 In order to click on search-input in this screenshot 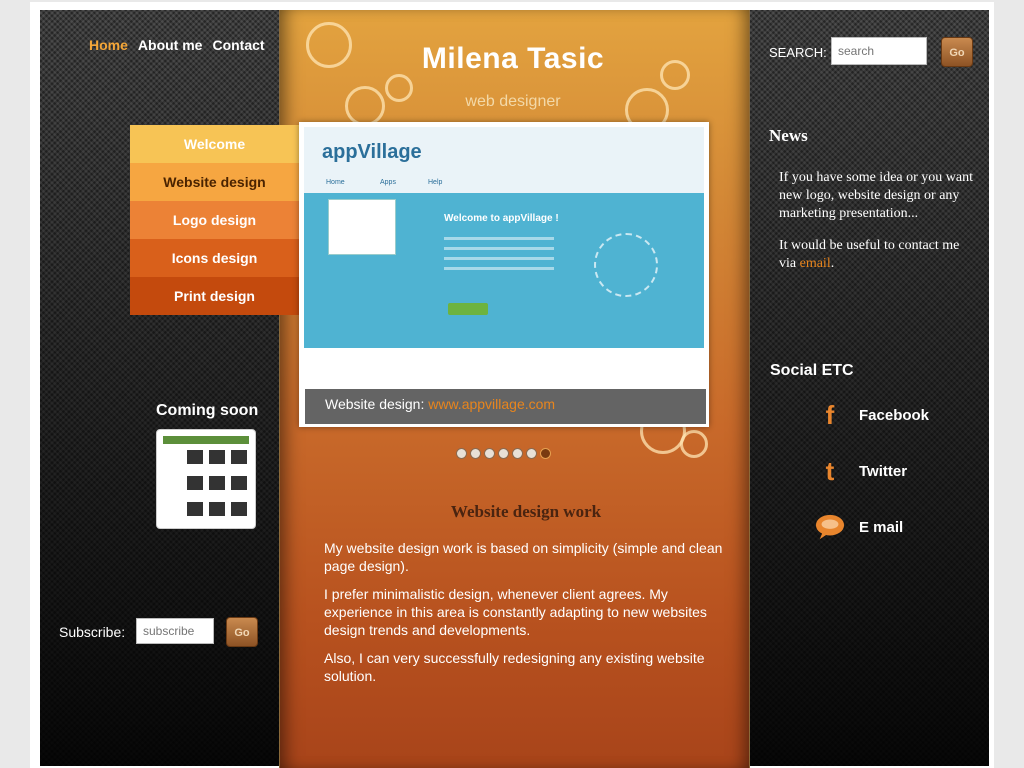, I will do `click(879, 51)`.